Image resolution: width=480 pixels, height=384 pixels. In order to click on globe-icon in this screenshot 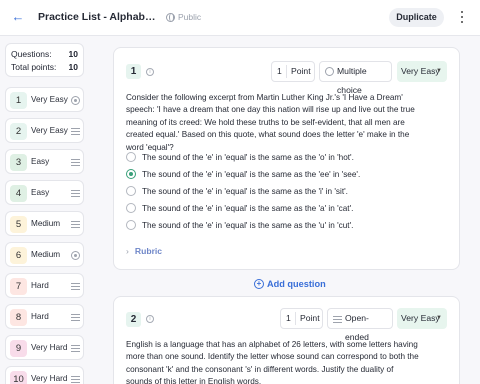, I will do `click(170, 17)`.